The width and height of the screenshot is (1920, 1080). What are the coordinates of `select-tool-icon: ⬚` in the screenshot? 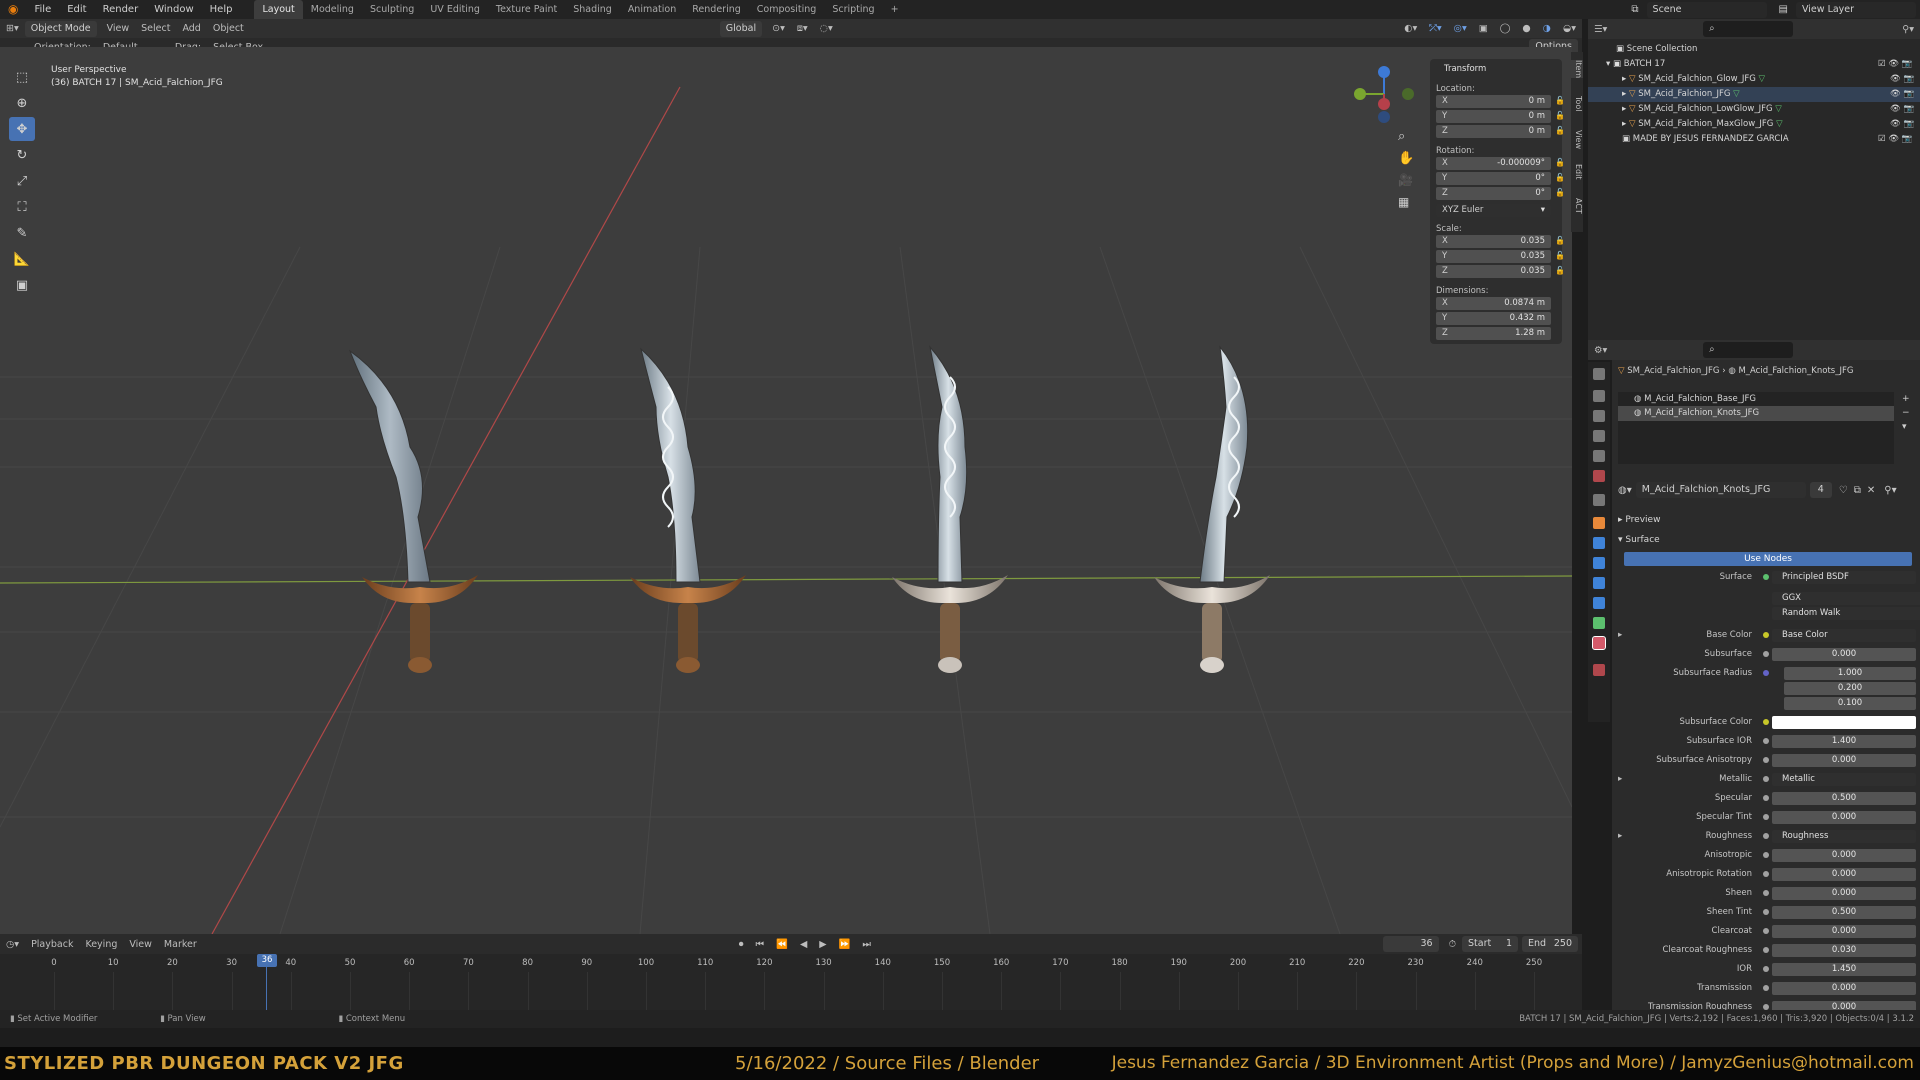 It's located at (22, 77).